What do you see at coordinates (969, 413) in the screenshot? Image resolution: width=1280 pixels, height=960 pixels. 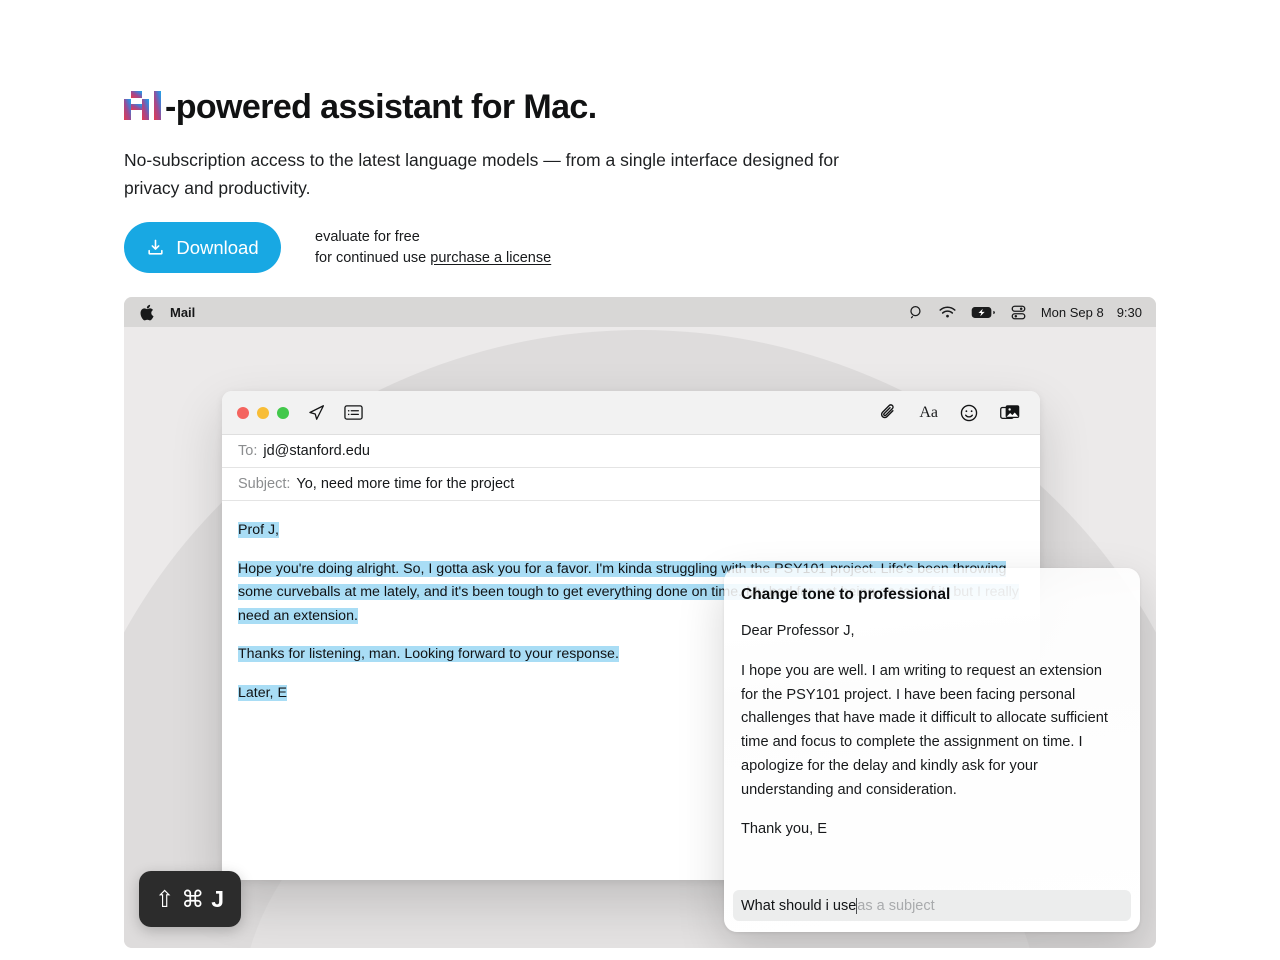 I see `emoji-icon` at bounding box center [969, 413].